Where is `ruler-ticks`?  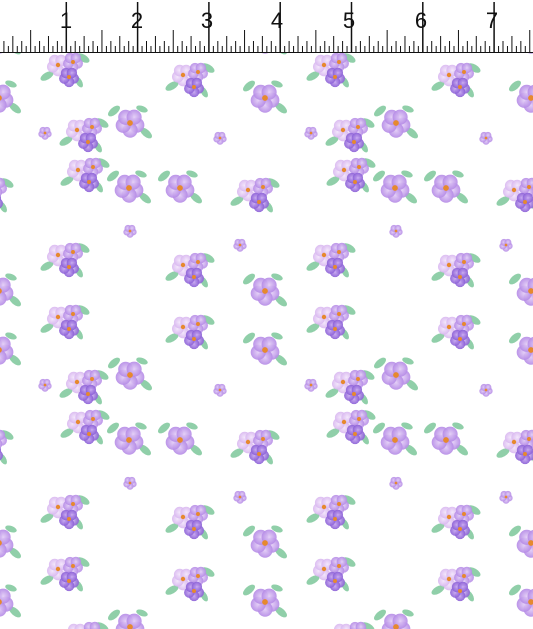 ruler-ticks is located at coordinates (267, 27).